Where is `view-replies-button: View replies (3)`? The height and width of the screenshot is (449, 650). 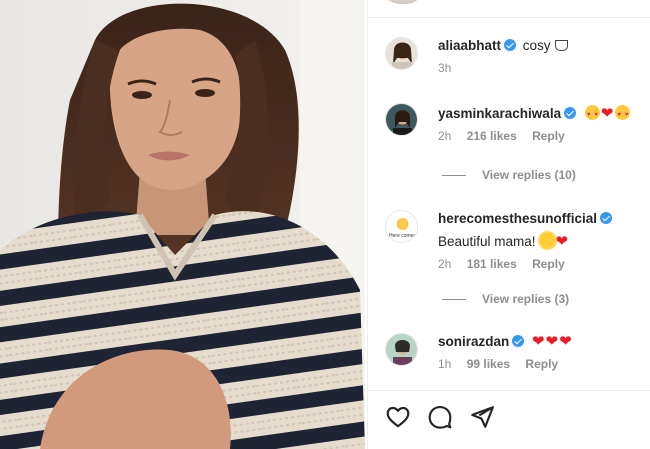 view-replies-button: View replies (3) is located at coordinates (505, 299).